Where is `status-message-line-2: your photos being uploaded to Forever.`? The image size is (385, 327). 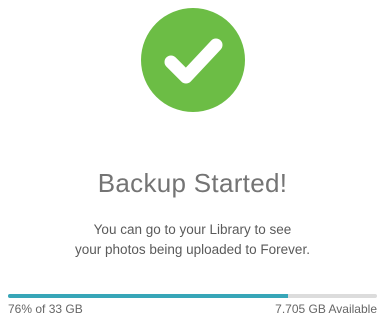
status-message-line-2: your photos being uploaded to Forever. is located at coordinates (192, 249).